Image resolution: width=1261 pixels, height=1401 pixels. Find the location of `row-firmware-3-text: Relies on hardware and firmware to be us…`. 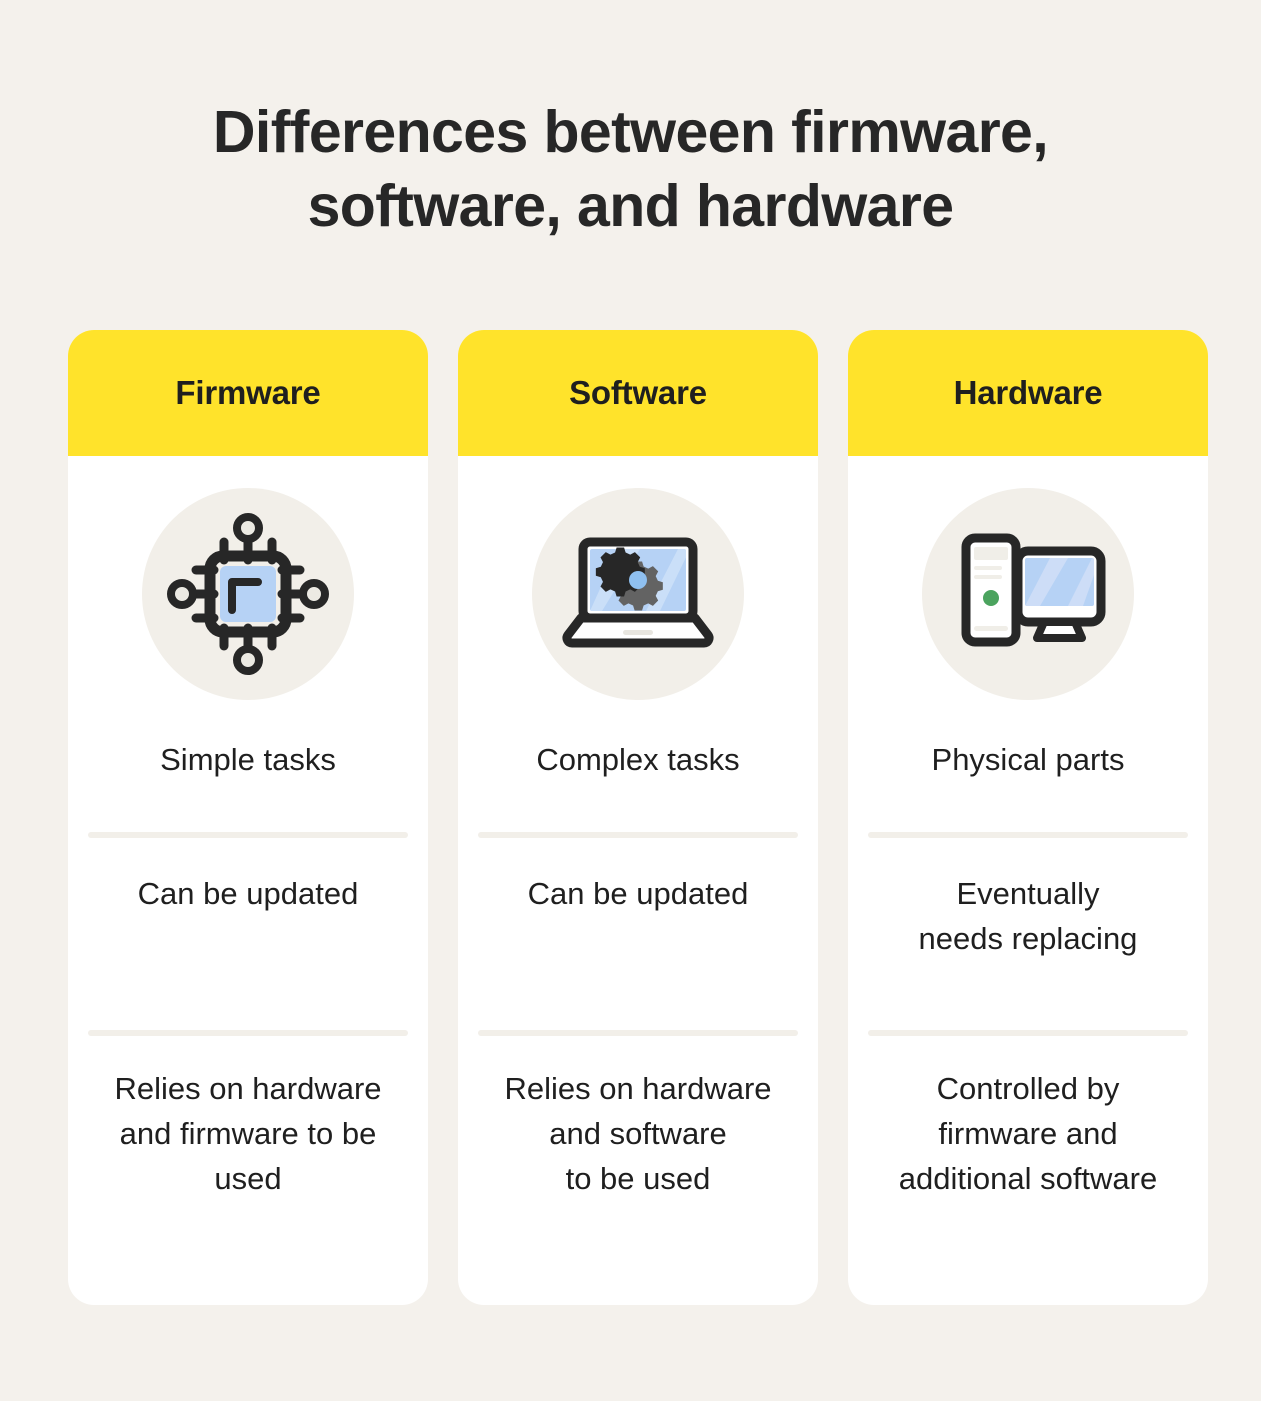

row-firmware-3-text: Relies on hardware and firmware to be us… is located at coordinates (248, 1133).